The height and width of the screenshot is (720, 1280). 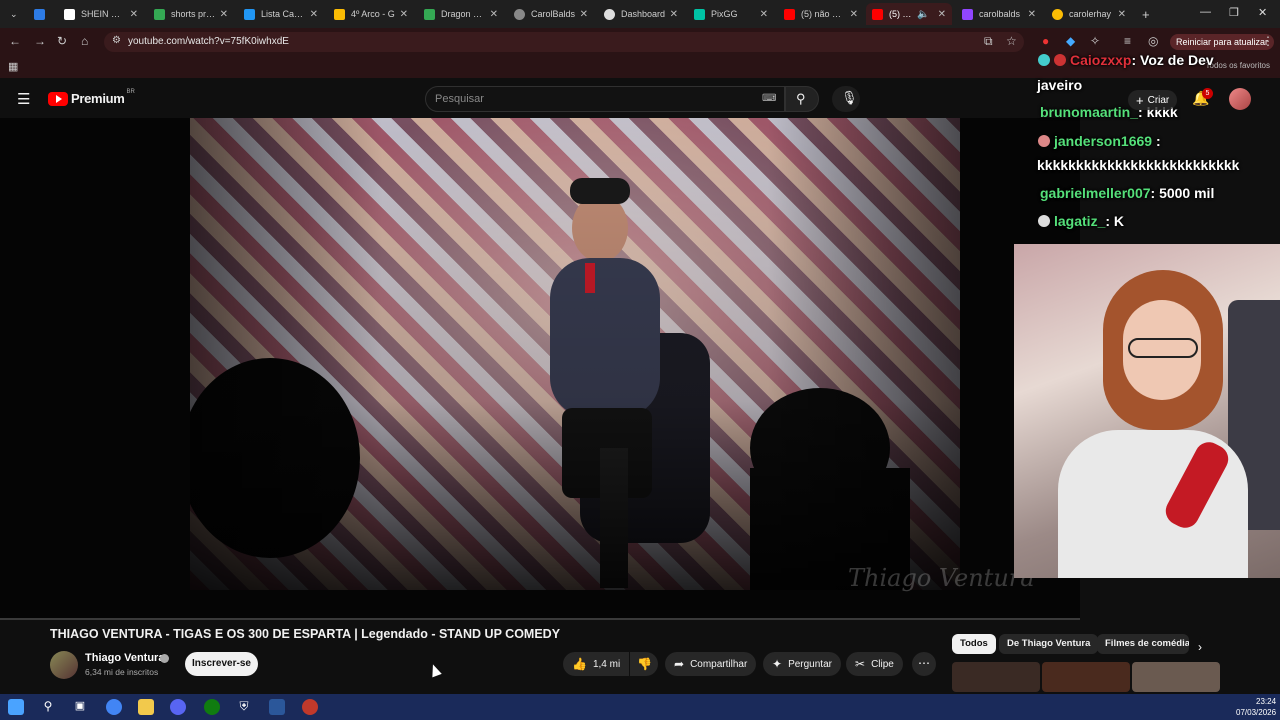 I want to click on youtube-premium-logo: Premium BR, so click(x=91, y=97).